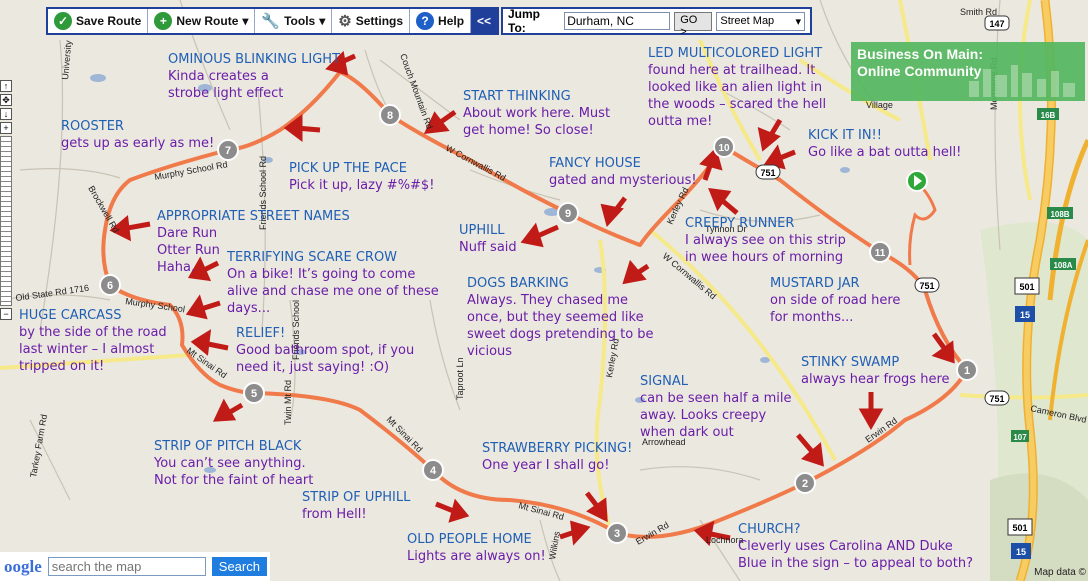 This screenshot has width=1088, height=581. I want to click on annotation-title: KICK IT IN!!, so click(845, 135).